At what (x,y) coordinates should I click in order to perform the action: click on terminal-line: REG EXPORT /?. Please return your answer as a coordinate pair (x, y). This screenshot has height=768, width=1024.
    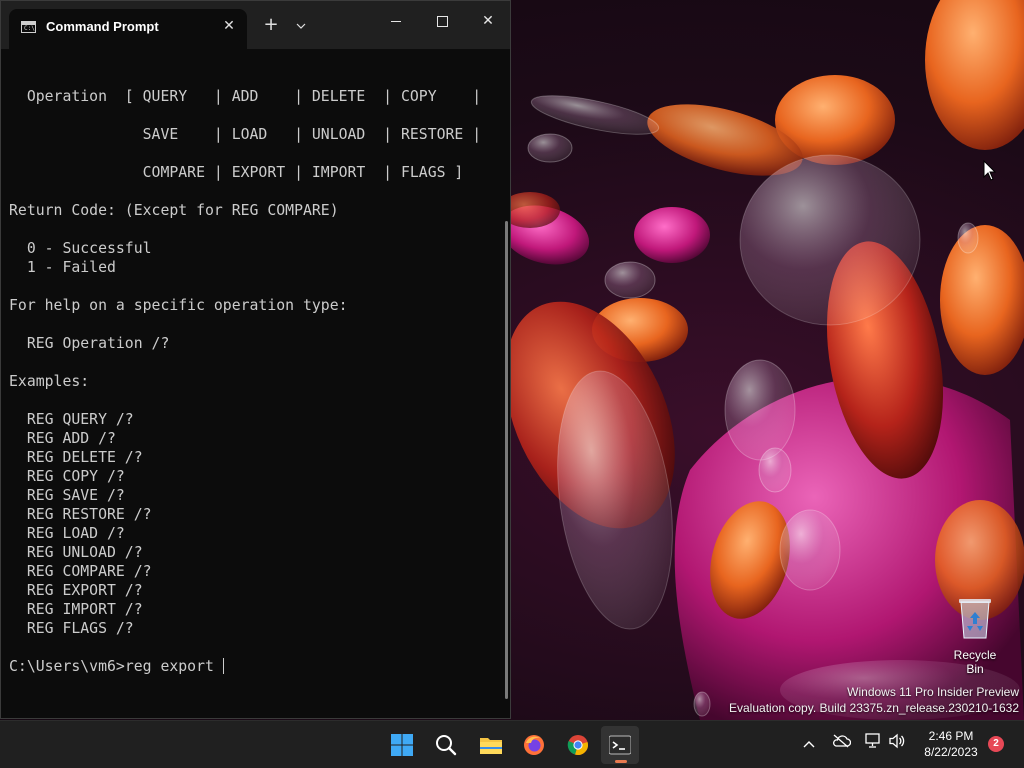
    Looking at the image, I should click on (84, 590).